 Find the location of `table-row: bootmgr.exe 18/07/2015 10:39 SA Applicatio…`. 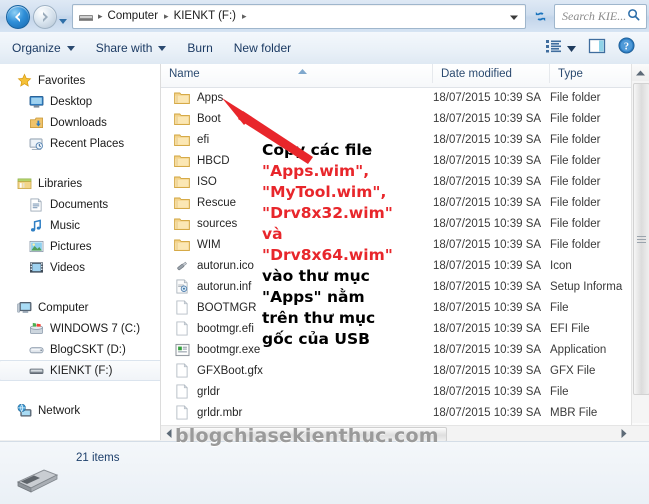

table-row: bootmgr.exe 18/07/2015 10:39 SA Applicatio… is located at coordinates (396, 349).